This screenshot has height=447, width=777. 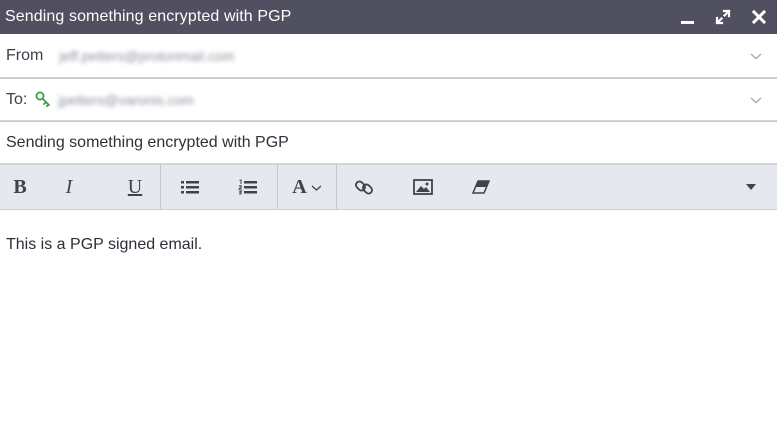 I want to click on insert-image-button, so click(x=423, y=187).